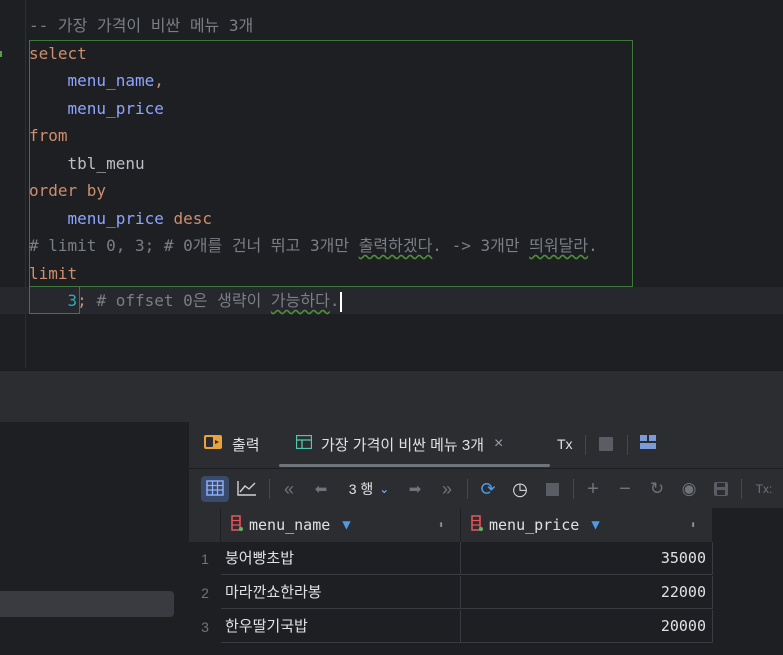 The height and width of the screenshot is (655, 783). What do you see at coordinates (48, 135) in the screenshot?
I see `code-line-5: from` at bounding box center [48, 135].